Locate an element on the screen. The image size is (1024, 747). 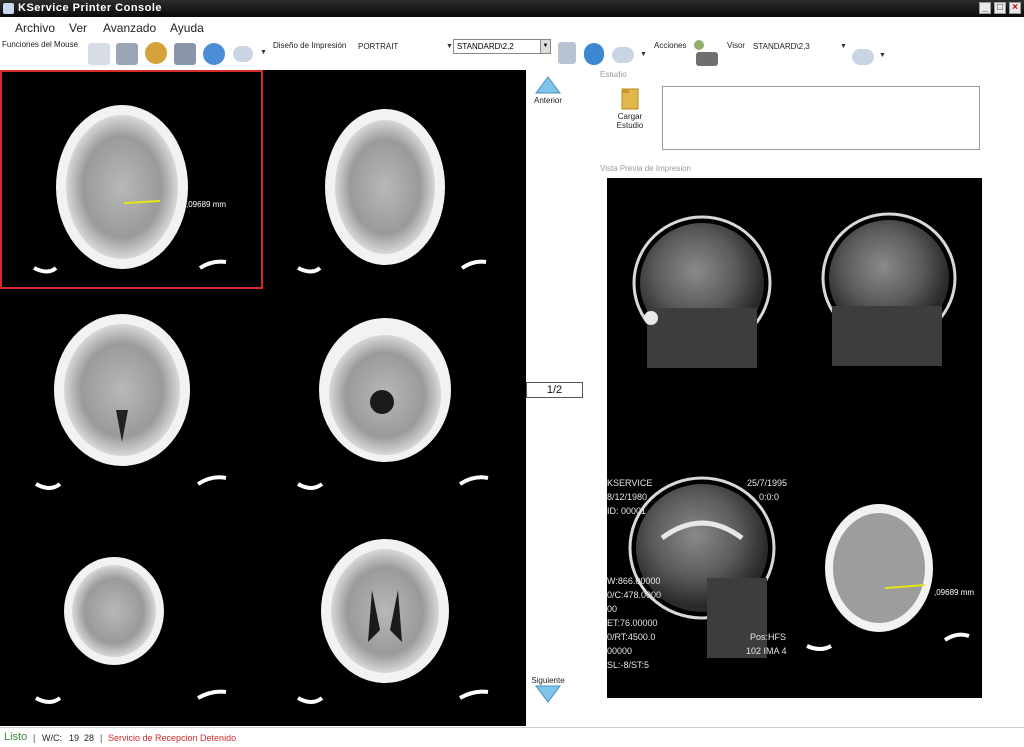
overlay-echo-time: ET:76.00000 is located at coordinates (632, 623).